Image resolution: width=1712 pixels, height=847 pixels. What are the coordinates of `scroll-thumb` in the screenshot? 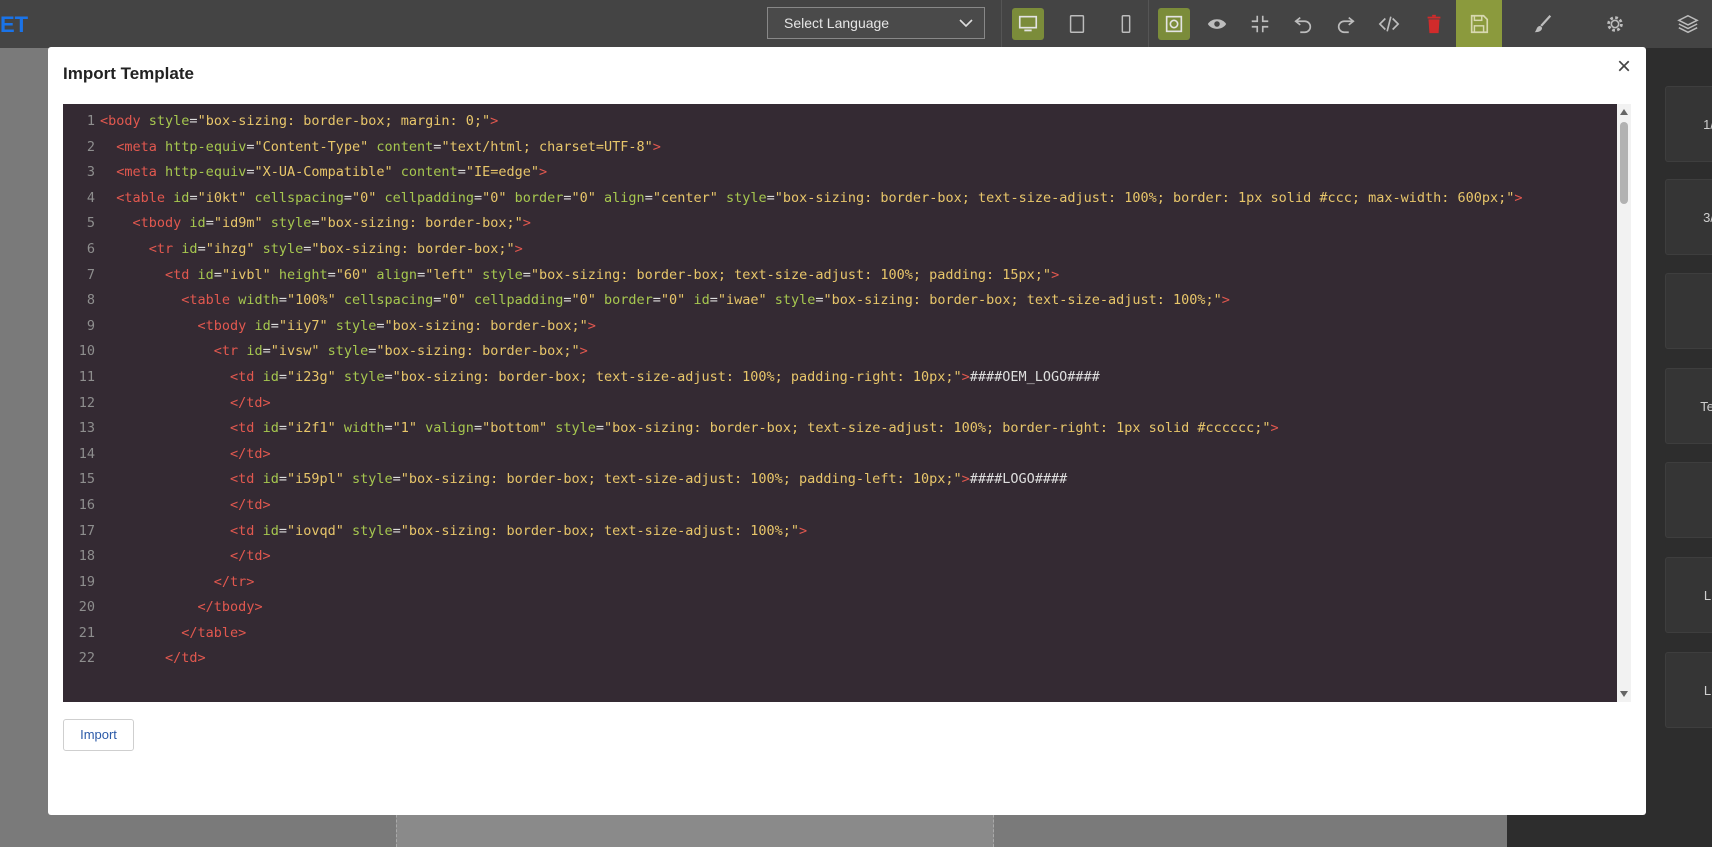 It's located at (1624, 163).